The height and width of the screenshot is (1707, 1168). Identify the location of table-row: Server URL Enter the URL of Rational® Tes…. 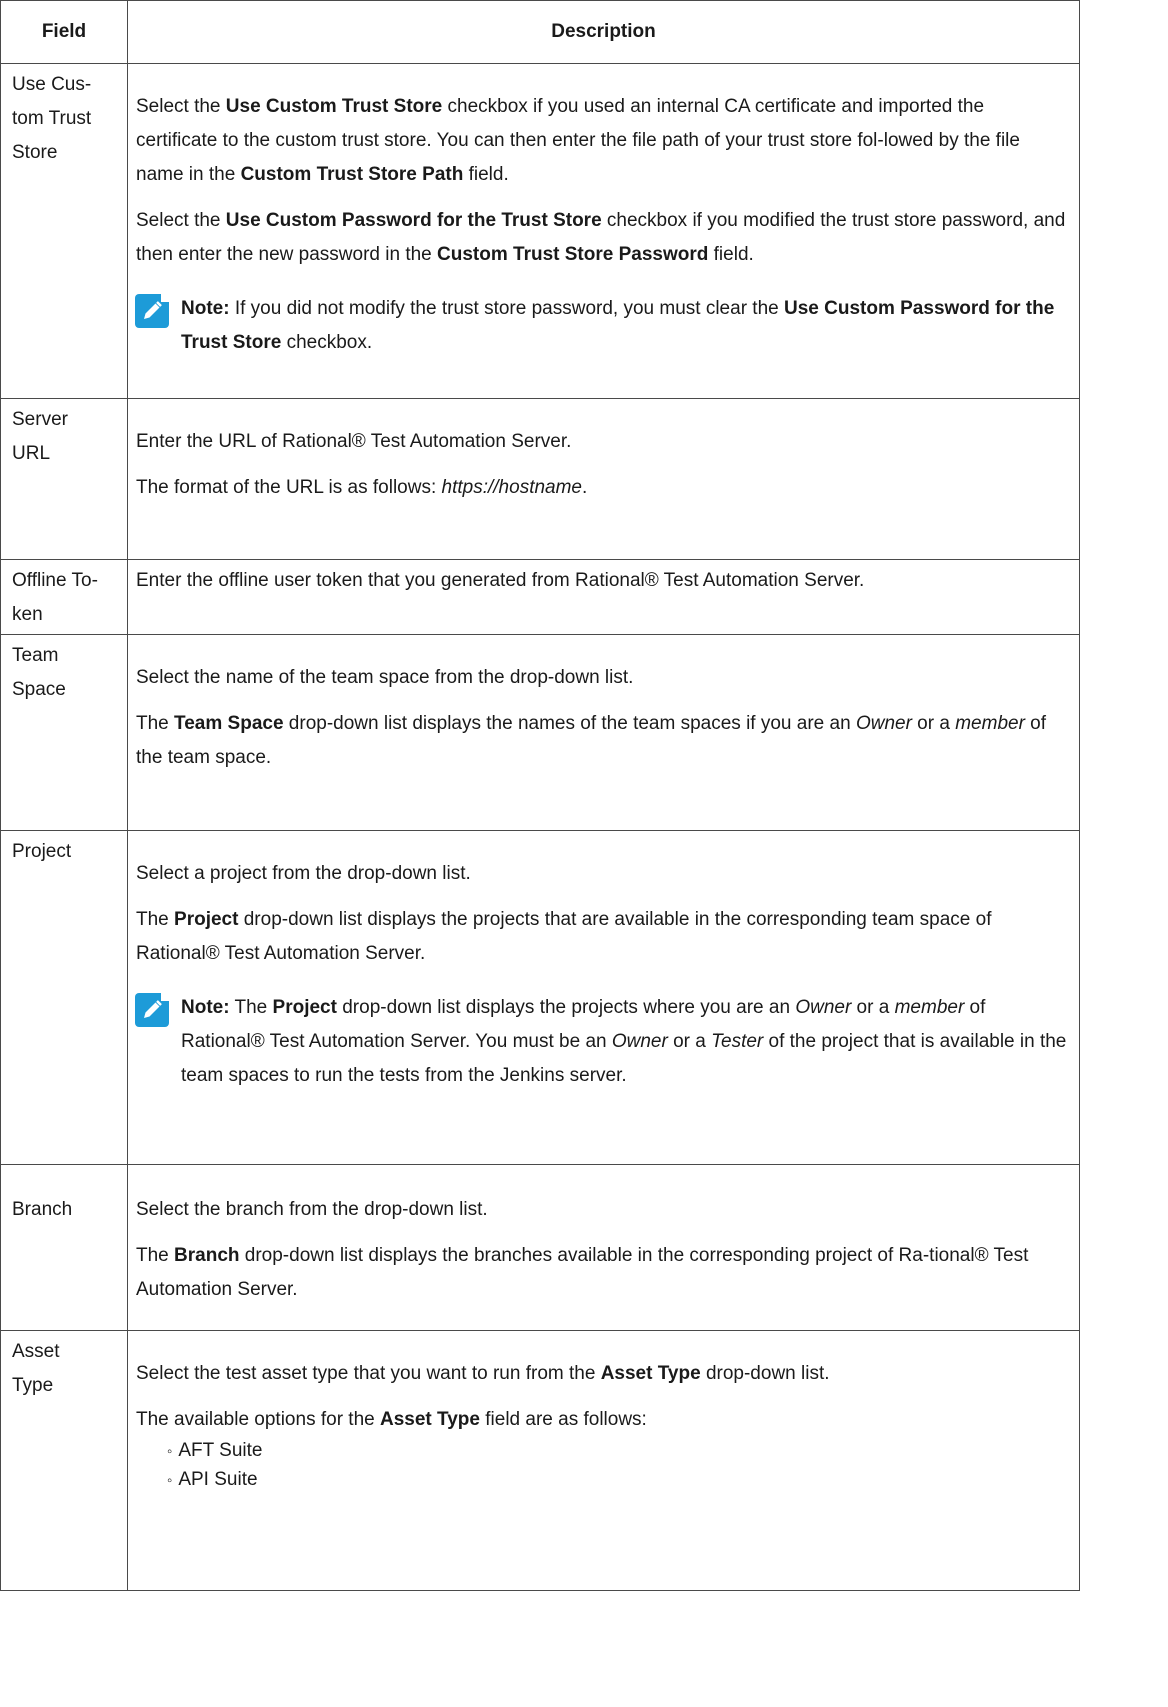
(540, 479).